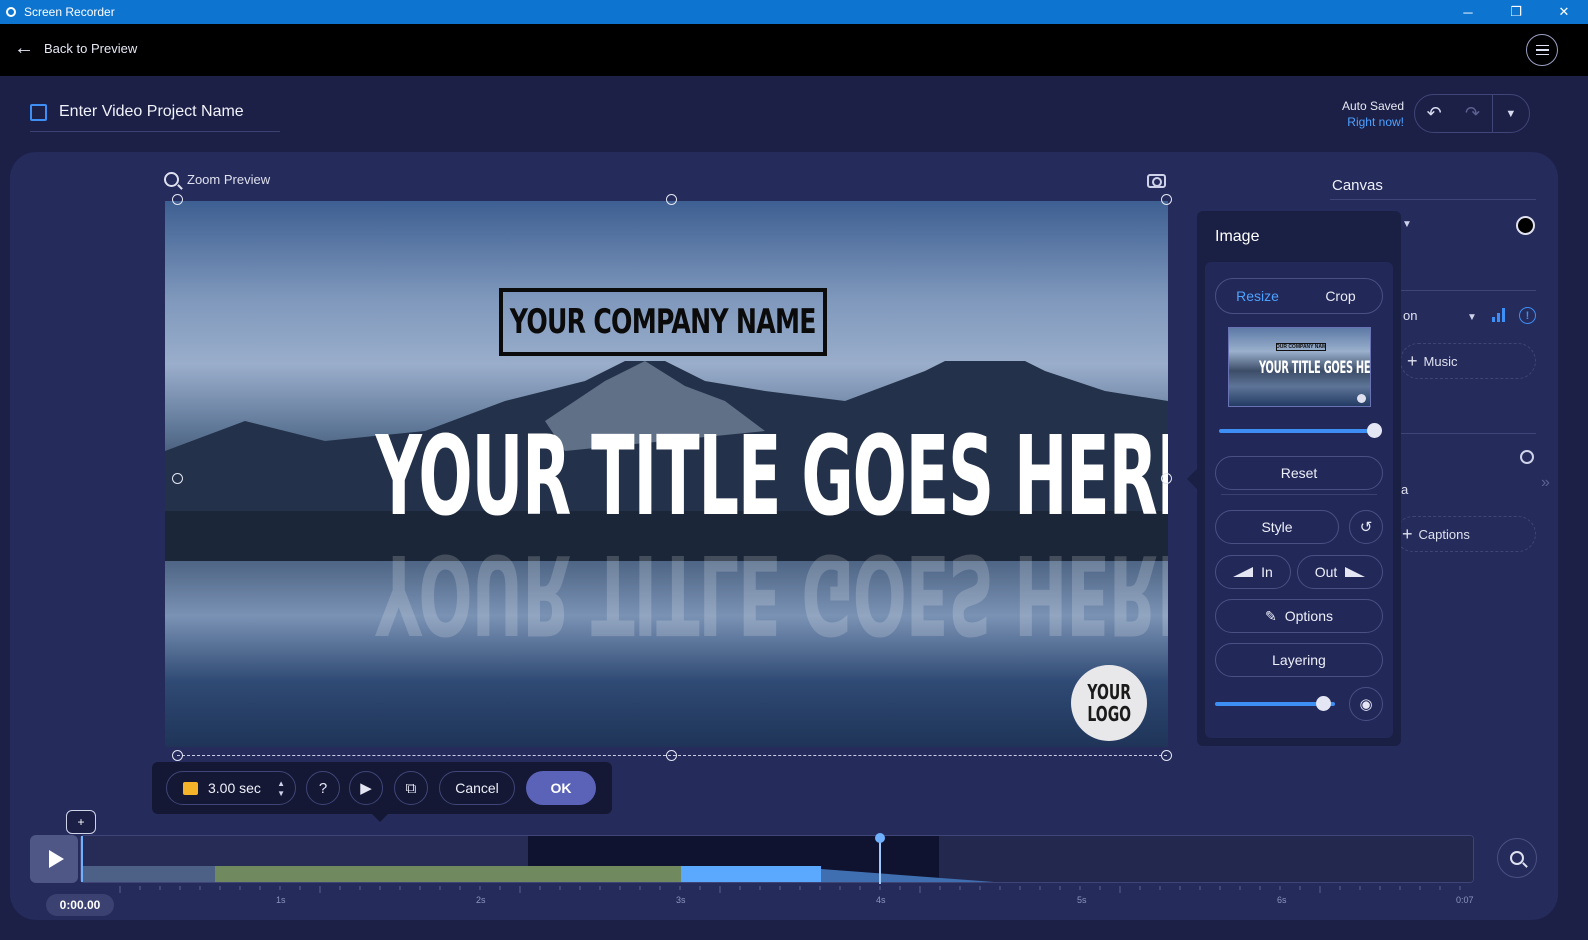 The height and width of the screenshot is (940, 1588). I want to click on tick-label: 1s, so click(281, 900).